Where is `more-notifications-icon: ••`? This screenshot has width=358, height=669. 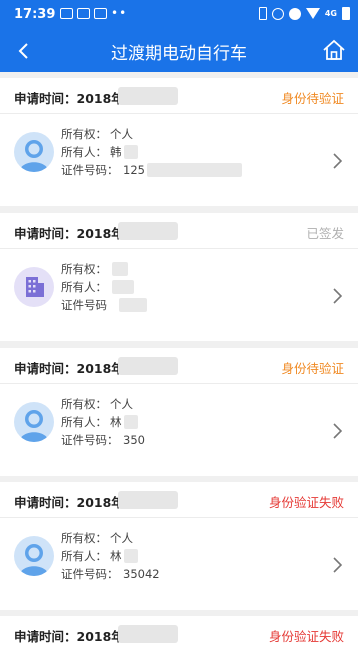
more-notifications-icon: •• is located at coordinates (119, 13).